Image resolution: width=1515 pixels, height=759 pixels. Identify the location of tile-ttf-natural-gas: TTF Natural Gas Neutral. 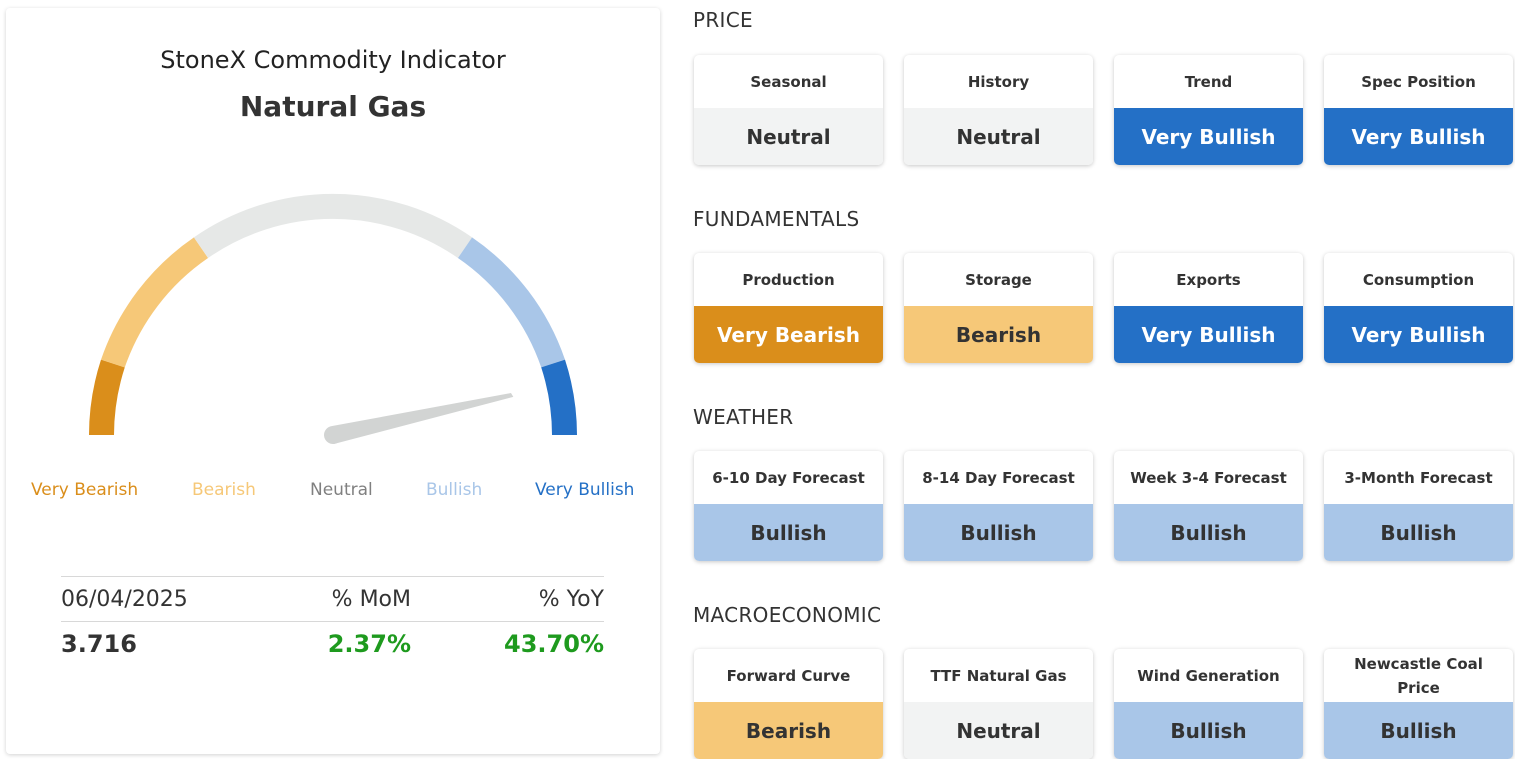
(998, 704).